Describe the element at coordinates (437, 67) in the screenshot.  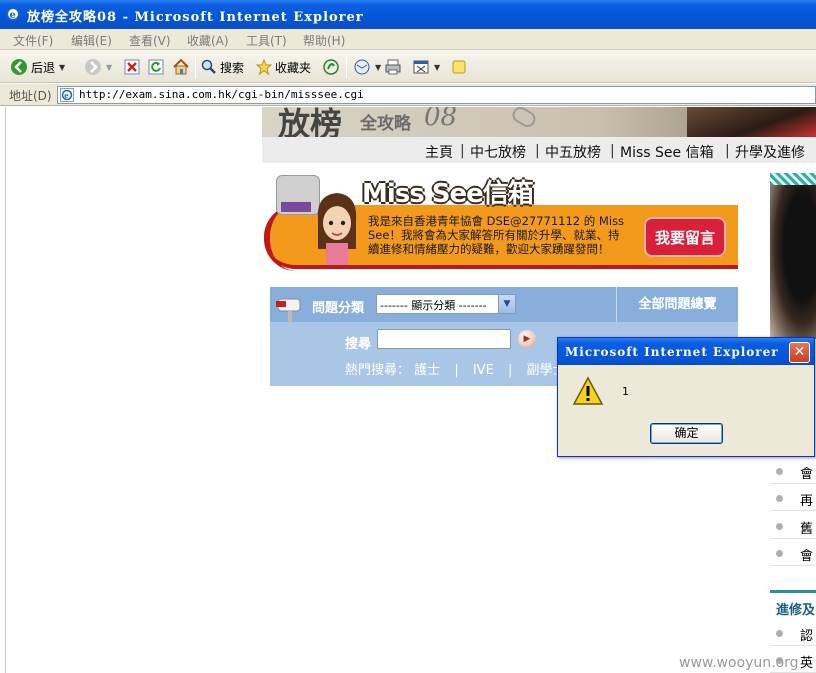
I see `edit-dropdown-icon: ▼` at that location.